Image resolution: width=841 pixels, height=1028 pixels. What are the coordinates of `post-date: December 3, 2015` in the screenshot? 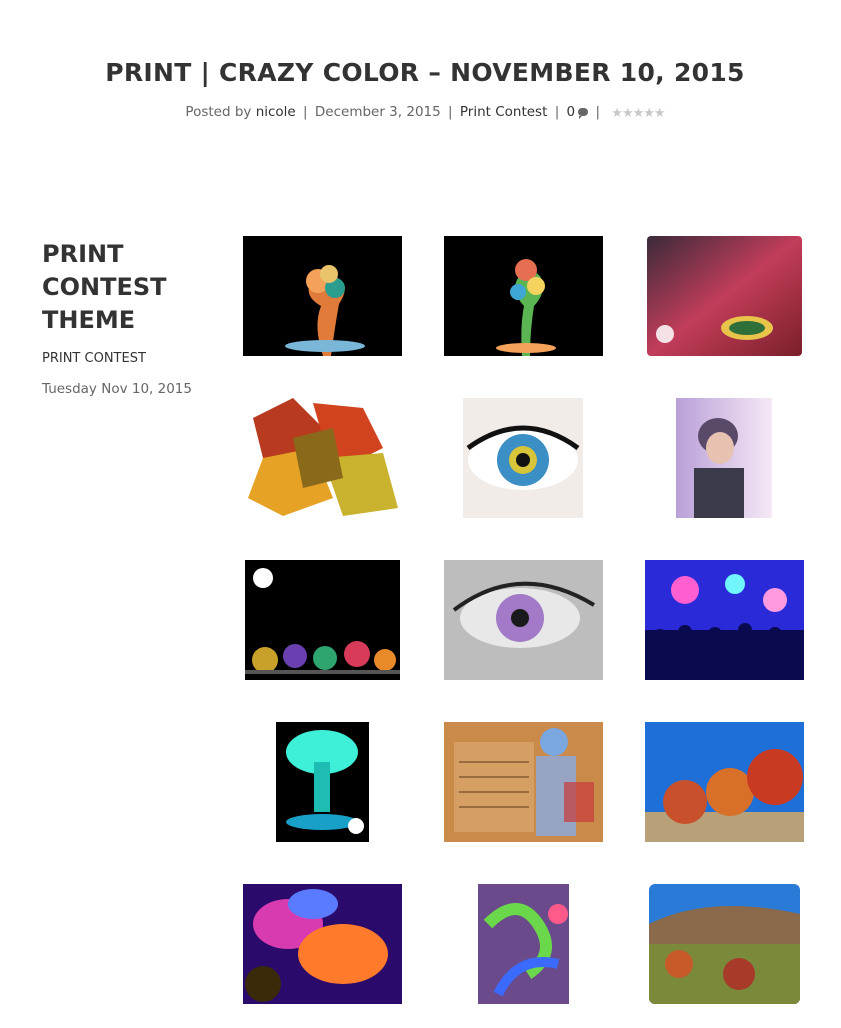 It's located at (377, 112).